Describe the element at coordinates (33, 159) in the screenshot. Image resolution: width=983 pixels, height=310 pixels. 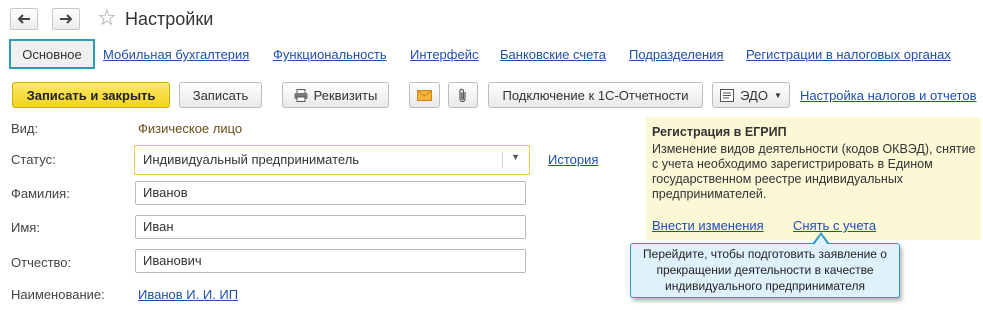
I see `status-label: Статус:` at that location.